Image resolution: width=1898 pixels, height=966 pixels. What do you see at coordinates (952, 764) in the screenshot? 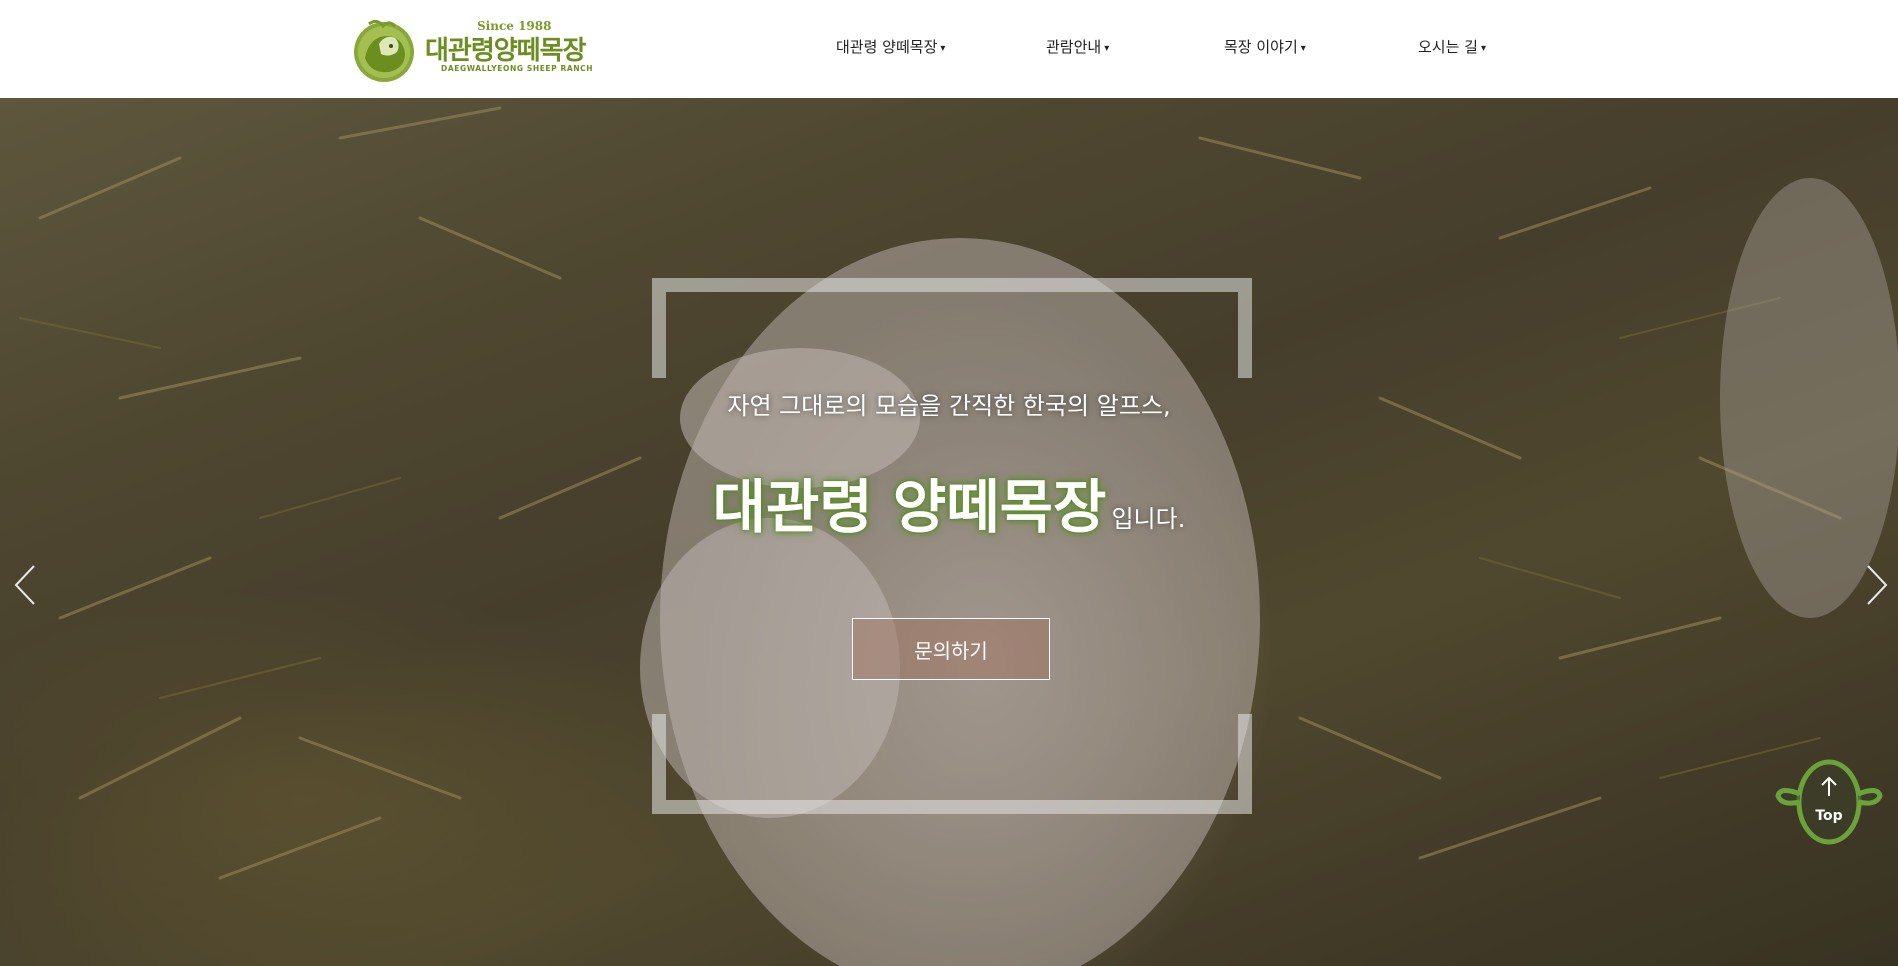
I see `frame-bottom` at bounding box center [952, 764].